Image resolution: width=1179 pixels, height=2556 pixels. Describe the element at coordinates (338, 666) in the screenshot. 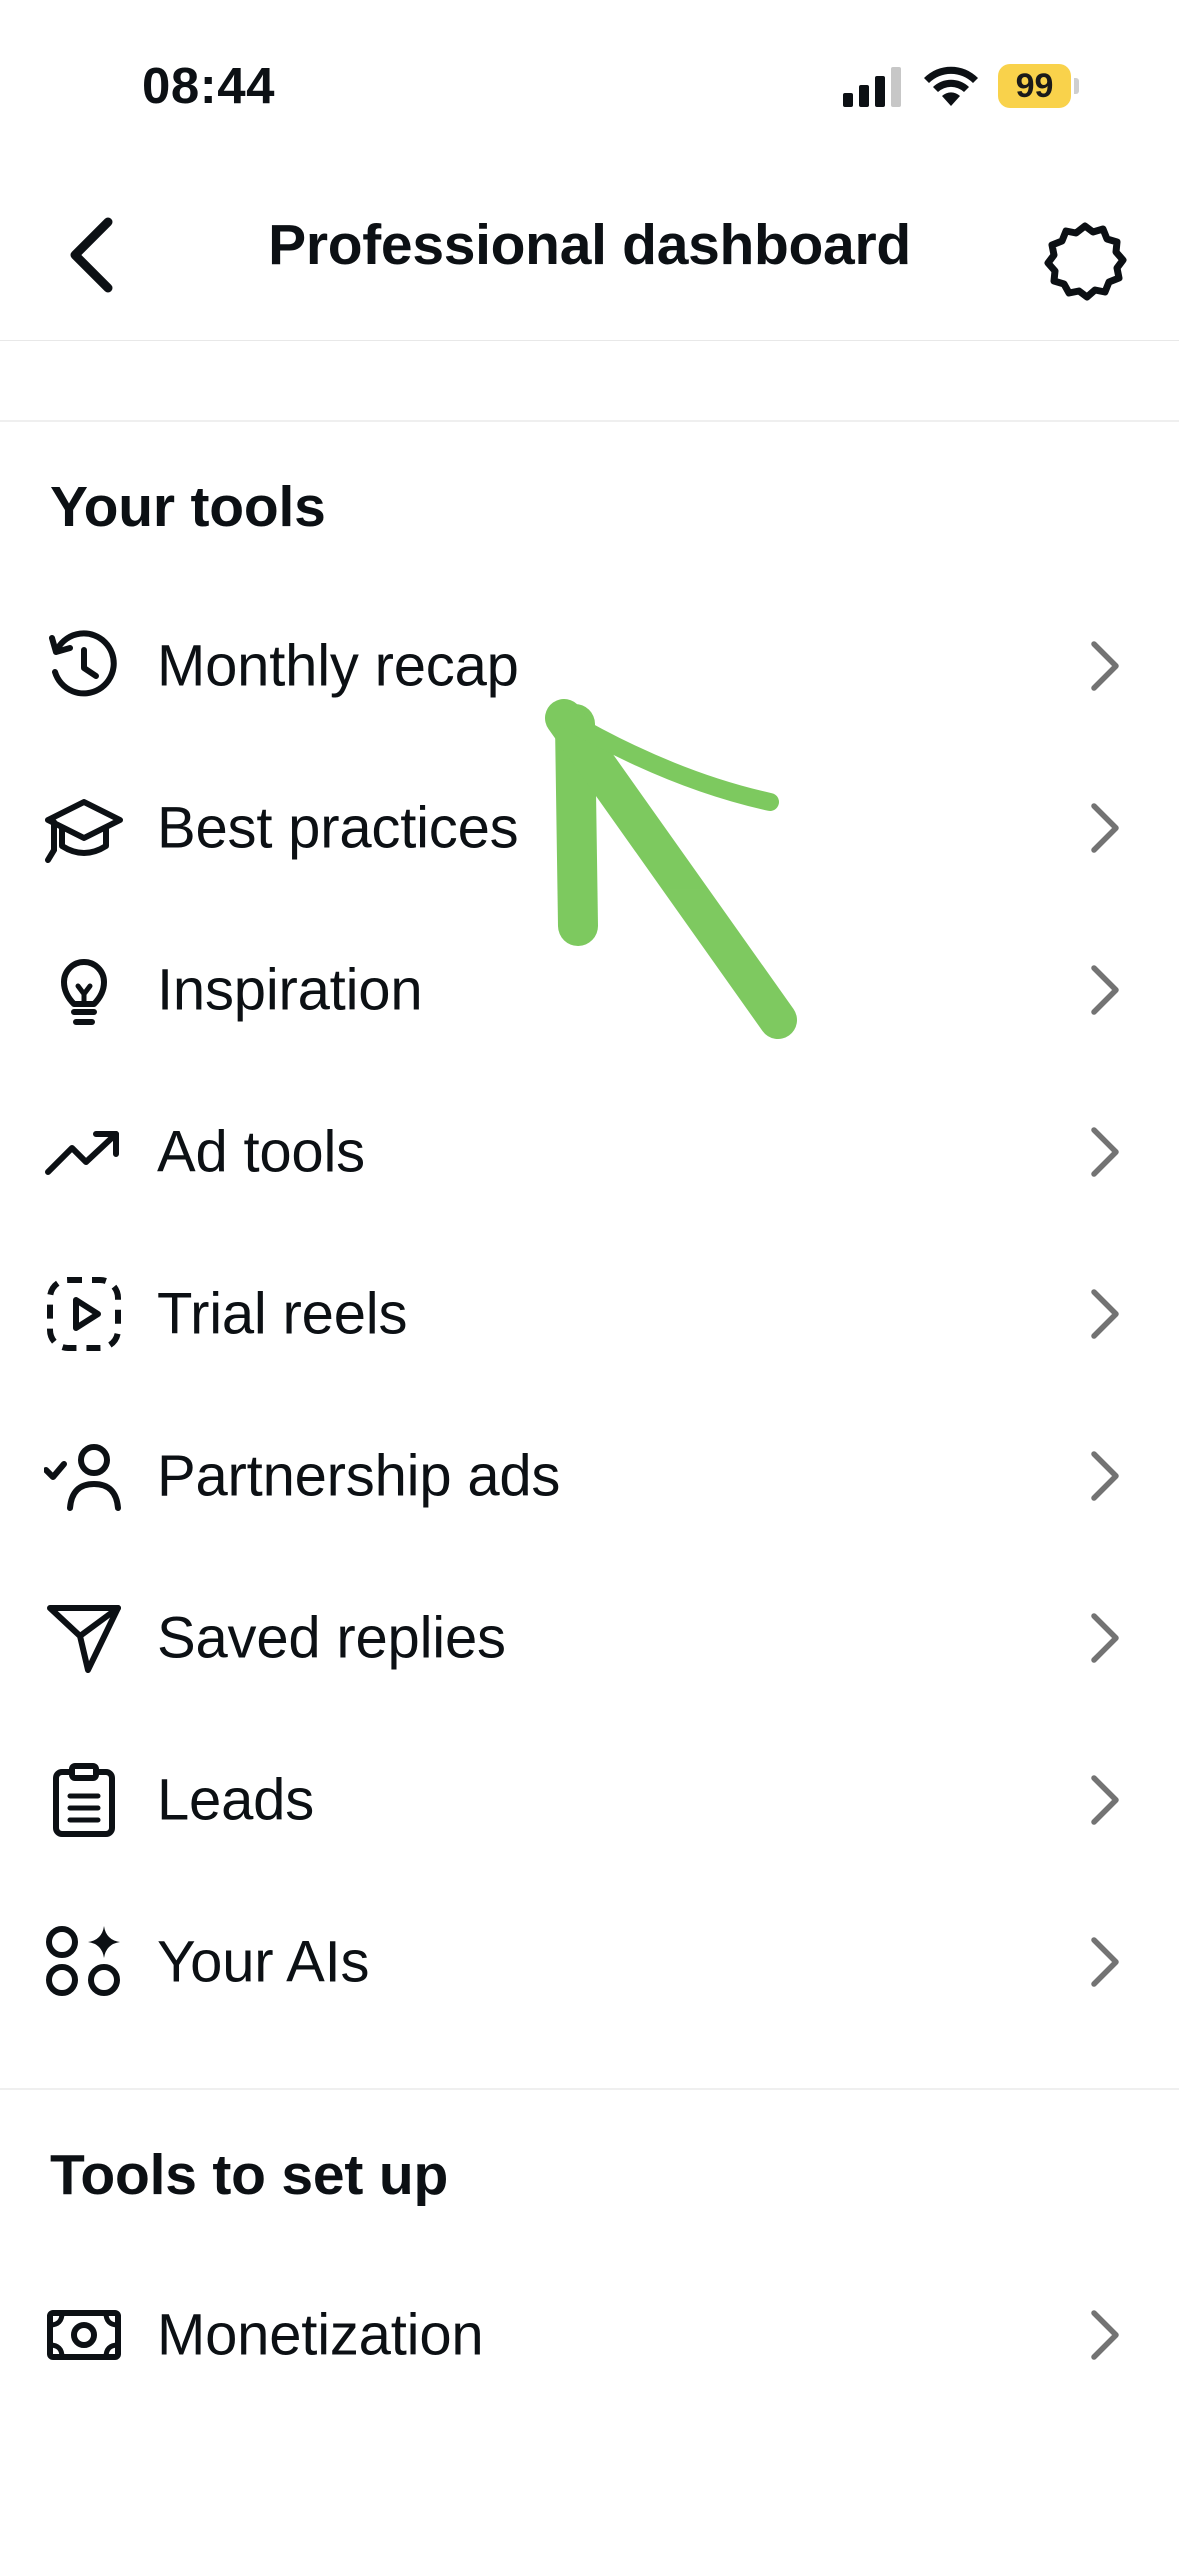

I see `tool-item-label: Monthly recap` at that location.